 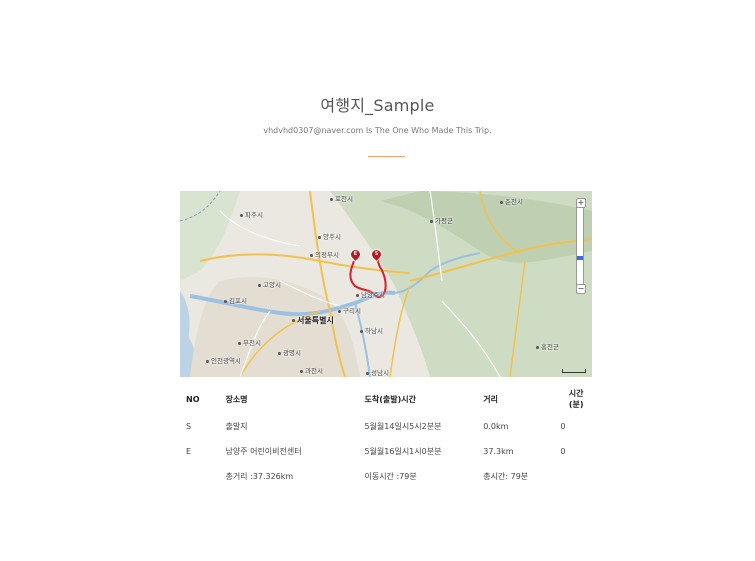 I want to click on map-label: 남양주시, so click(x=370, y=294).